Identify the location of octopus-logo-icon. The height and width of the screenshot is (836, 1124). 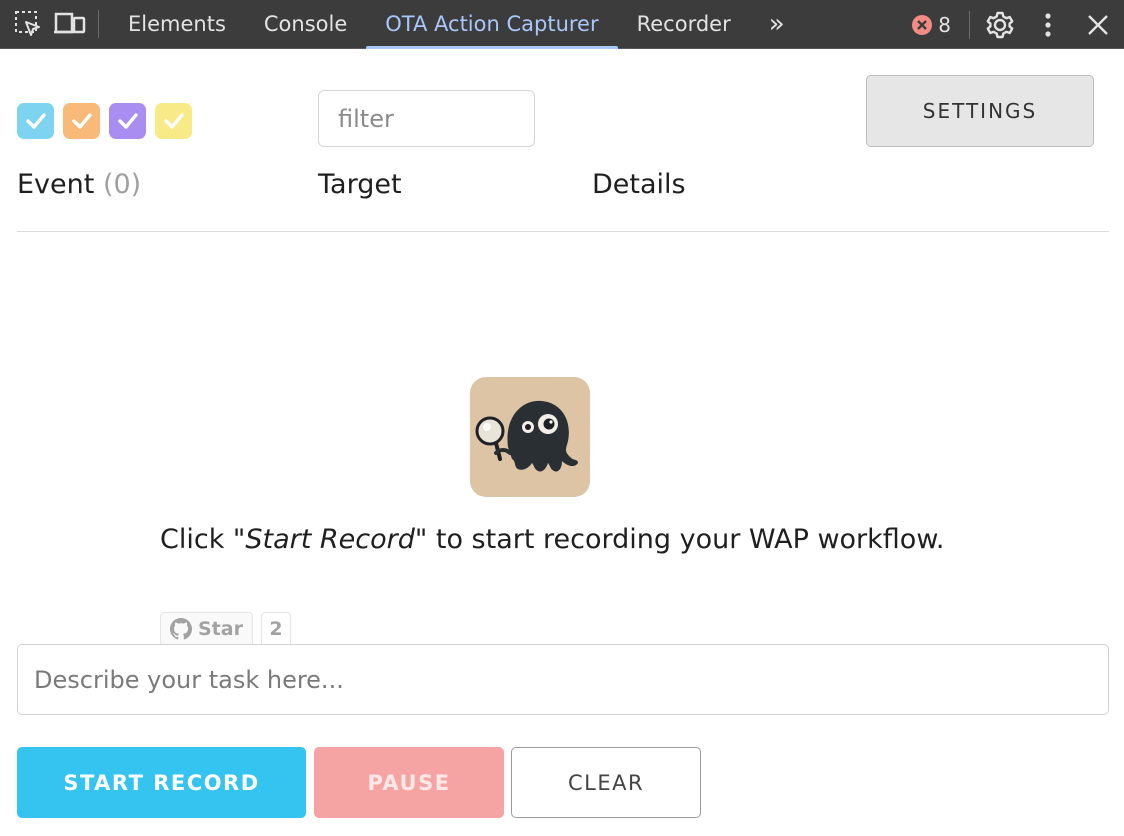
(530, 437).